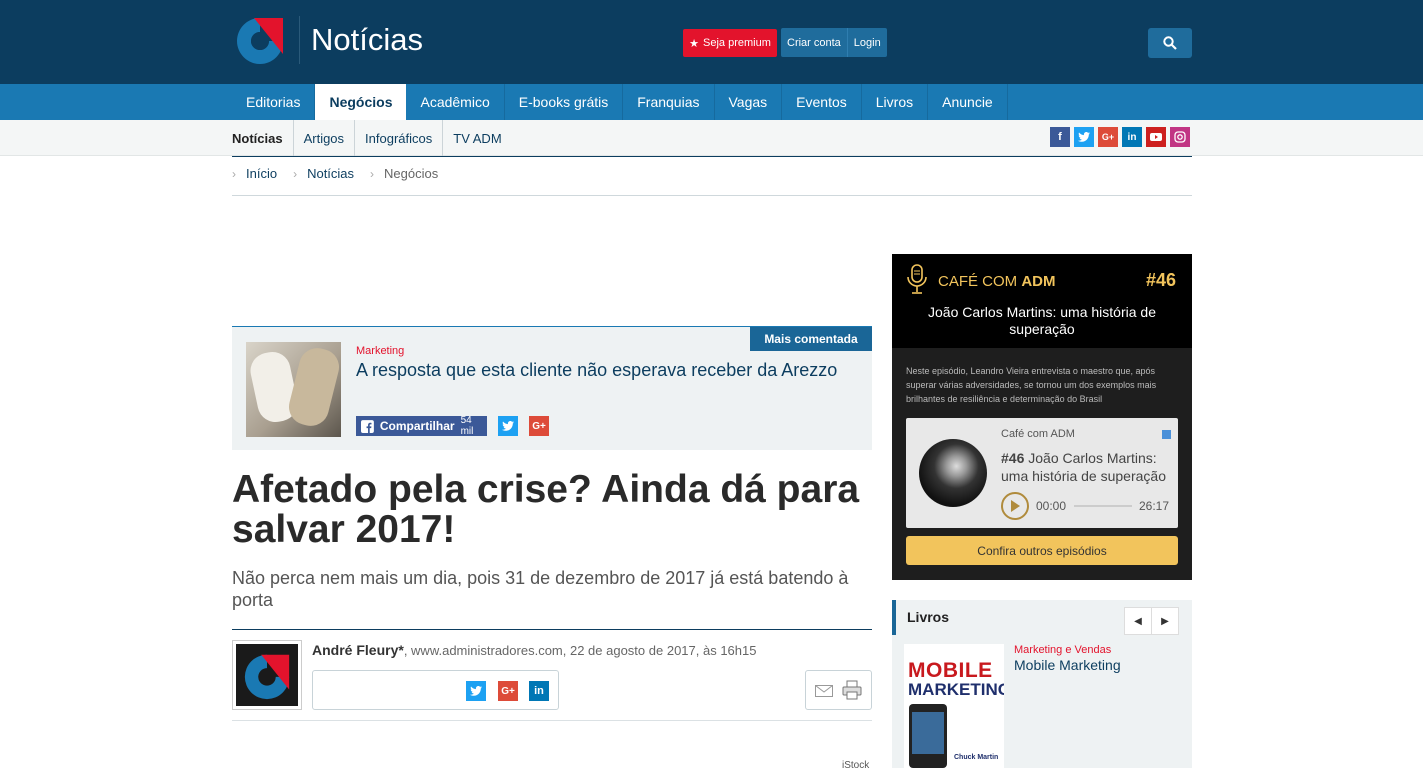 The width and height of the screenshot is (1423, 768). I want to click on print-icon, so click(852, 690).